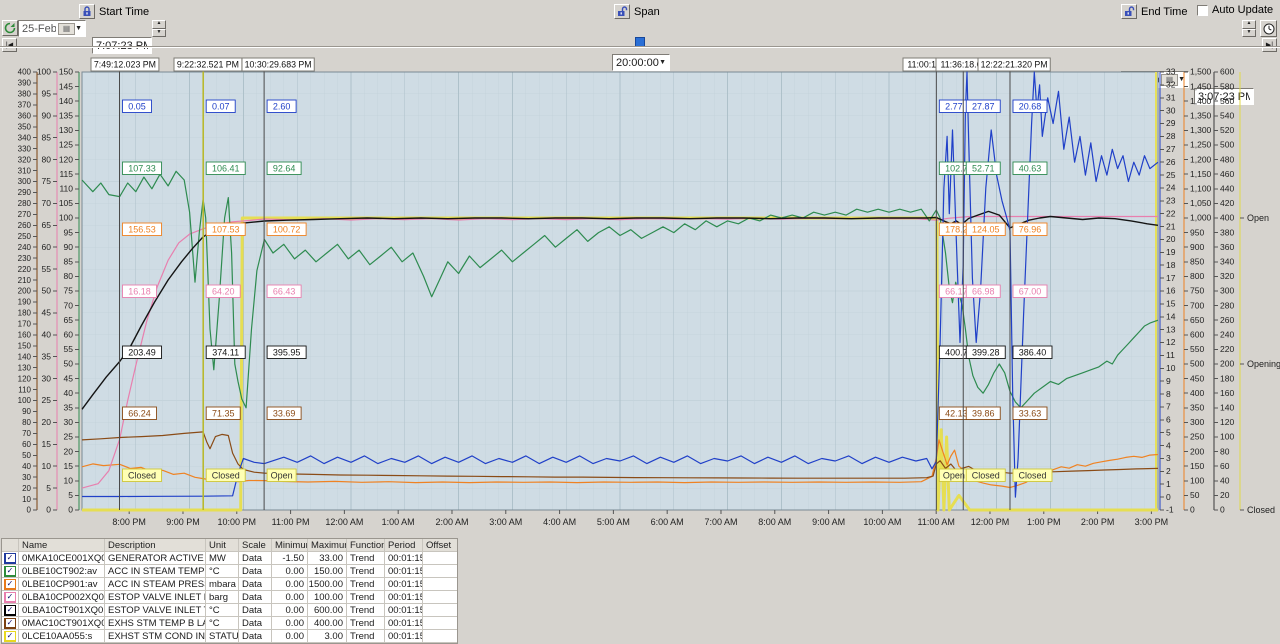  What do you see at coordinates (226, 168) in the screenshot?
I see `svg-text: 106.41` at bounding box center [226, 168].